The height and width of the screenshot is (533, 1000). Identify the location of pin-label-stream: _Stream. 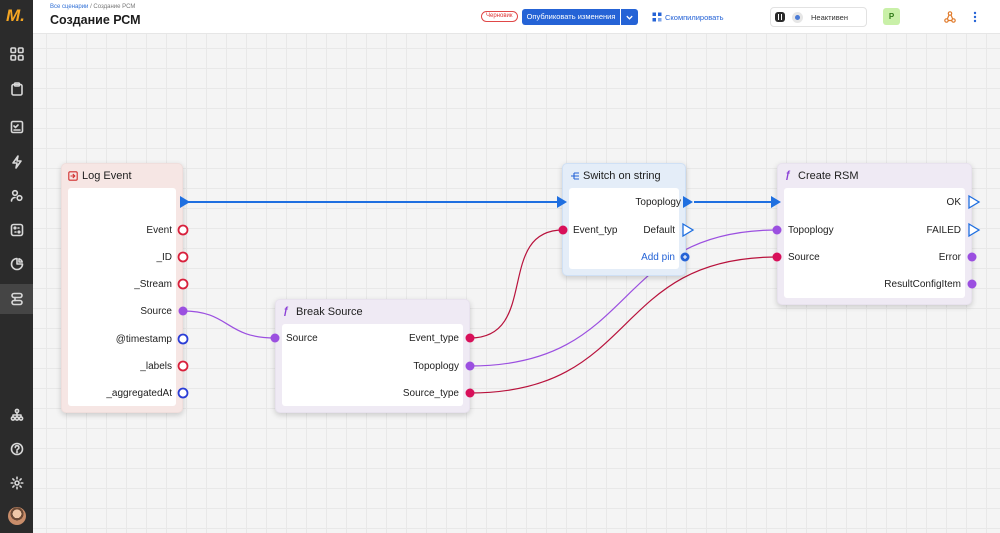
(153, 284).